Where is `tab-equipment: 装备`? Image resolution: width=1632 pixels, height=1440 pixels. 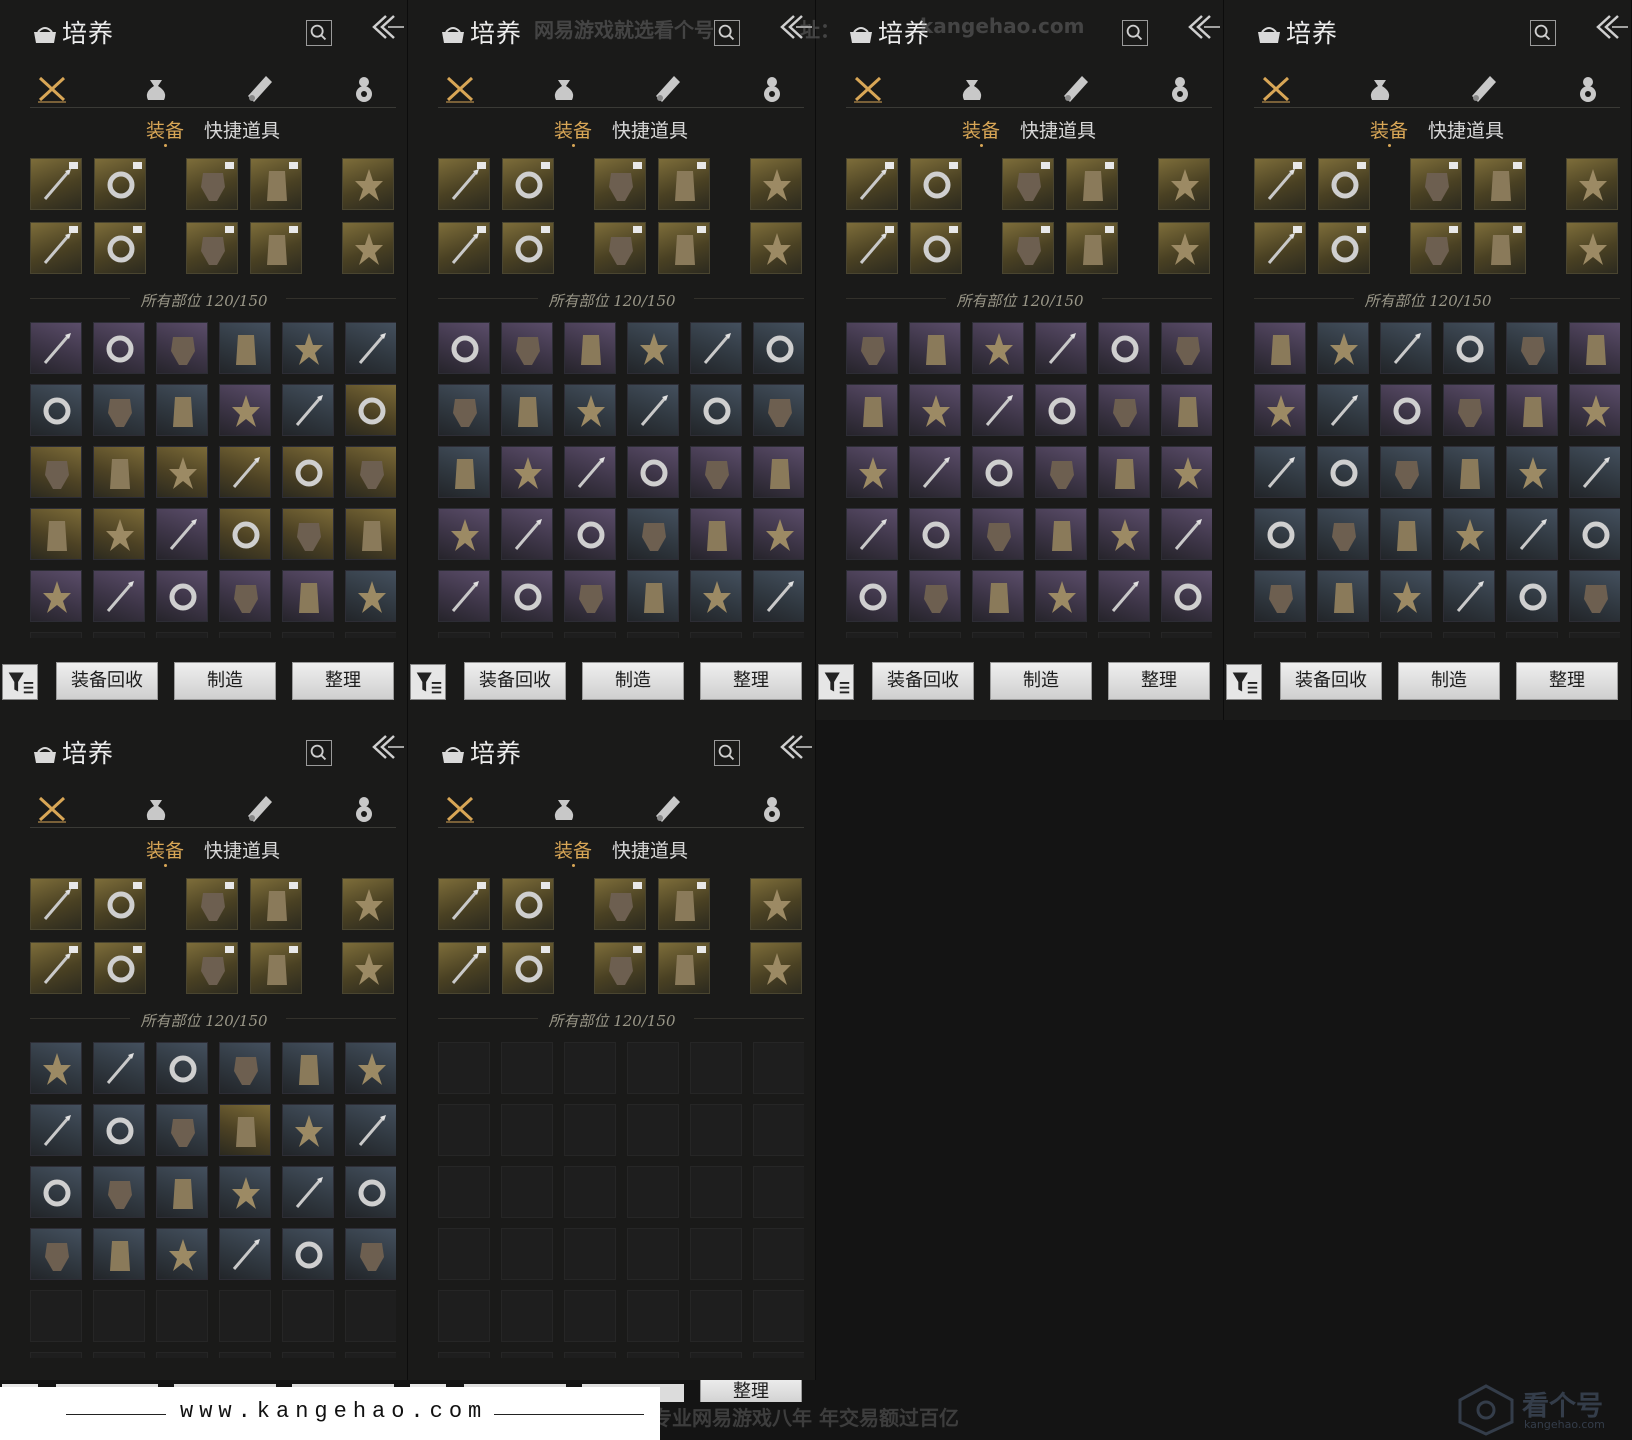
tab-equipment: 装备 is located at coordinates (165, 131).